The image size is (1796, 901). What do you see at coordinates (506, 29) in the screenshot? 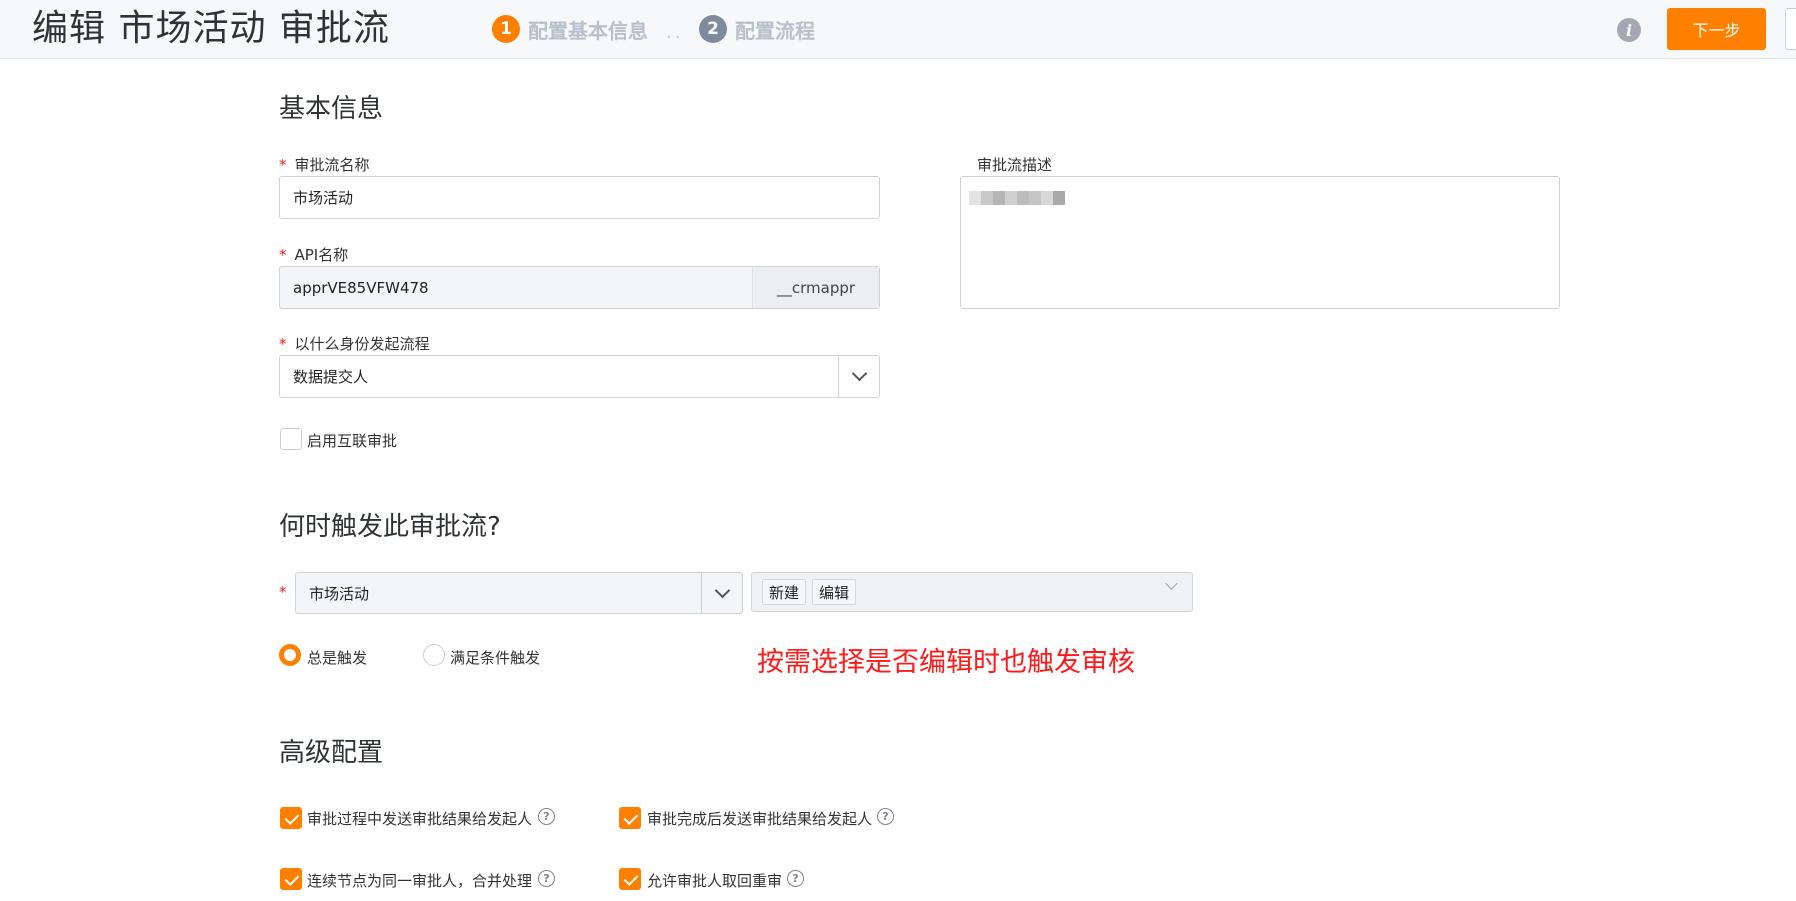
I see `step-1-number: 1` at bounding box center [506, 29].